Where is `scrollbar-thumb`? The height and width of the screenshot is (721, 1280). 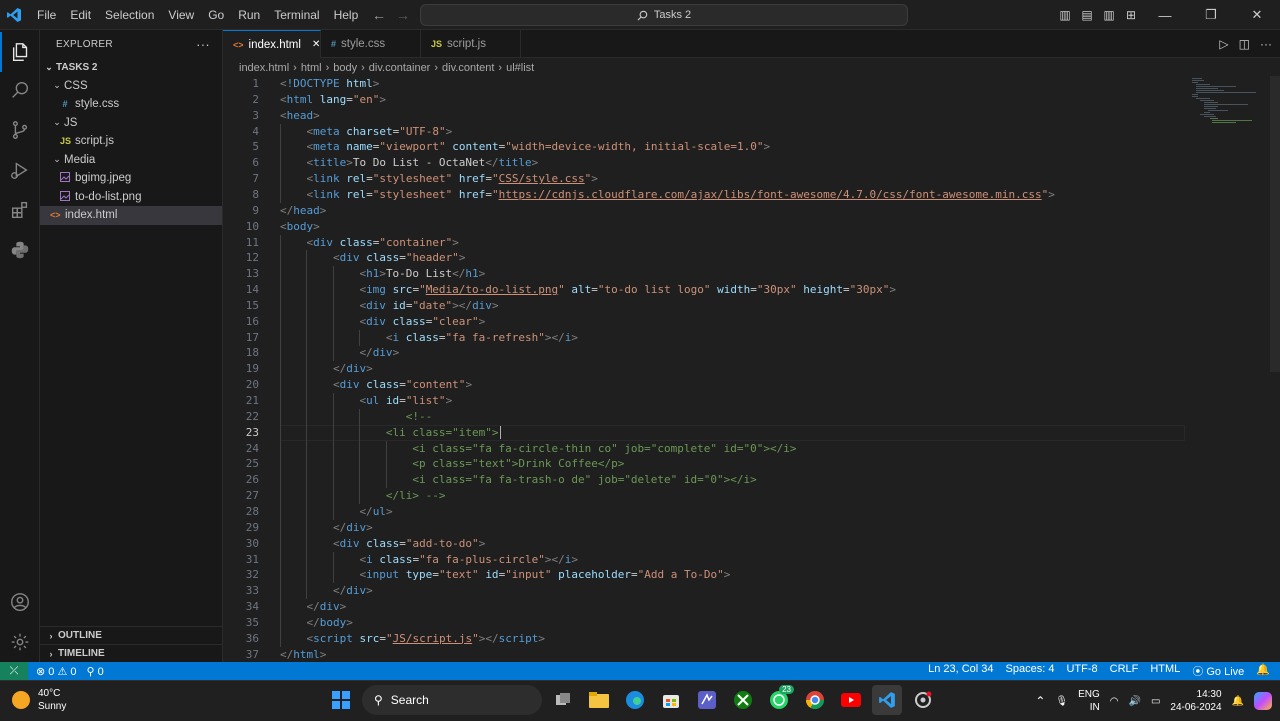
scrollbar-thumb is located at coordinates (1275, 224).